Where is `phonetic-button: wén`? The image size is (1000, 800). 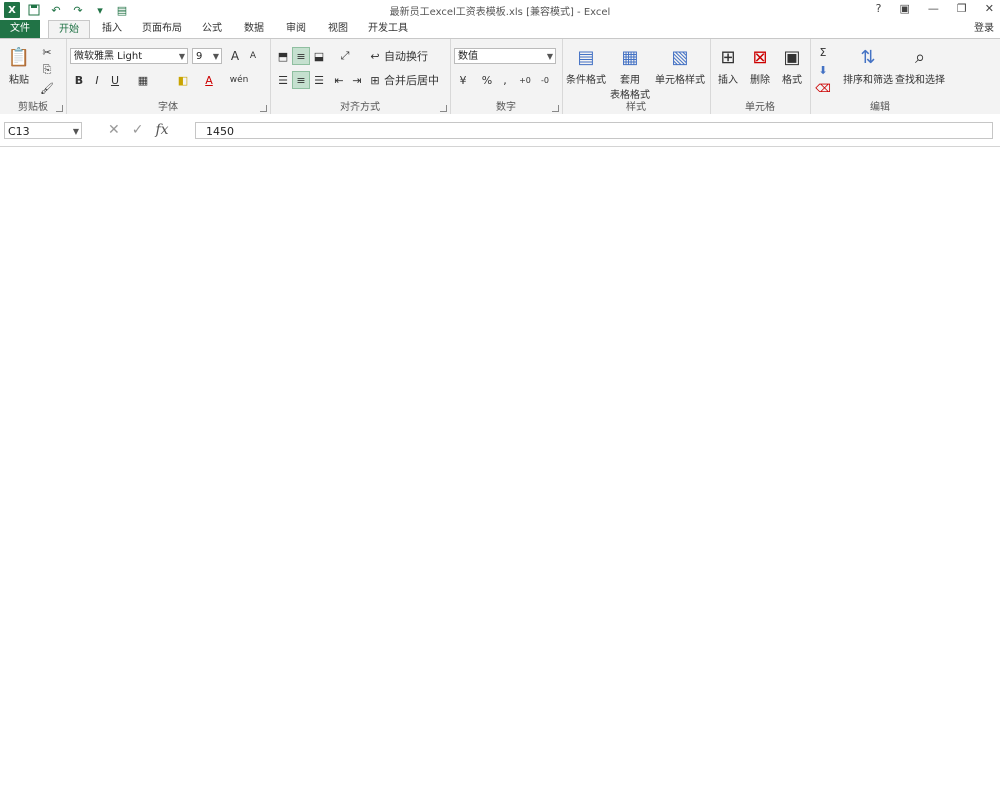 phonetic-button: wén is located at coordinates (239, 80).